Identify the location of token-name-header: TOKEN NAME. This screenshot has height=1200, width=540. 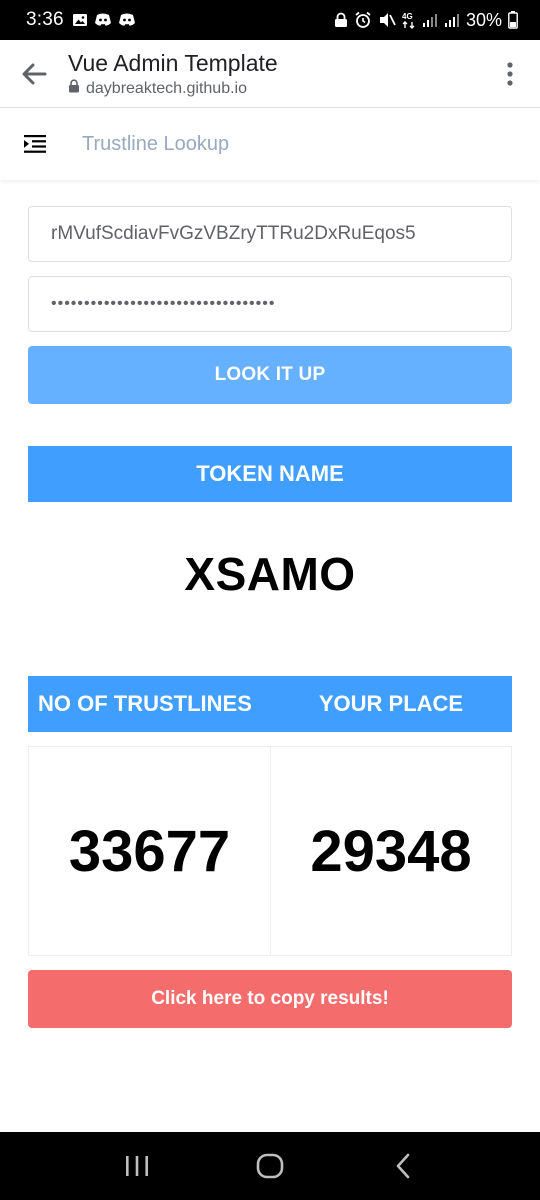
(270, 474).